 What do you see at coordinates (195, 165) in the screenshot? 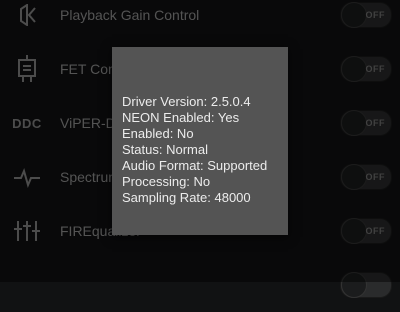
I see `audio-format-line: Audio Format: Supported` at bounding box center [195, 165].